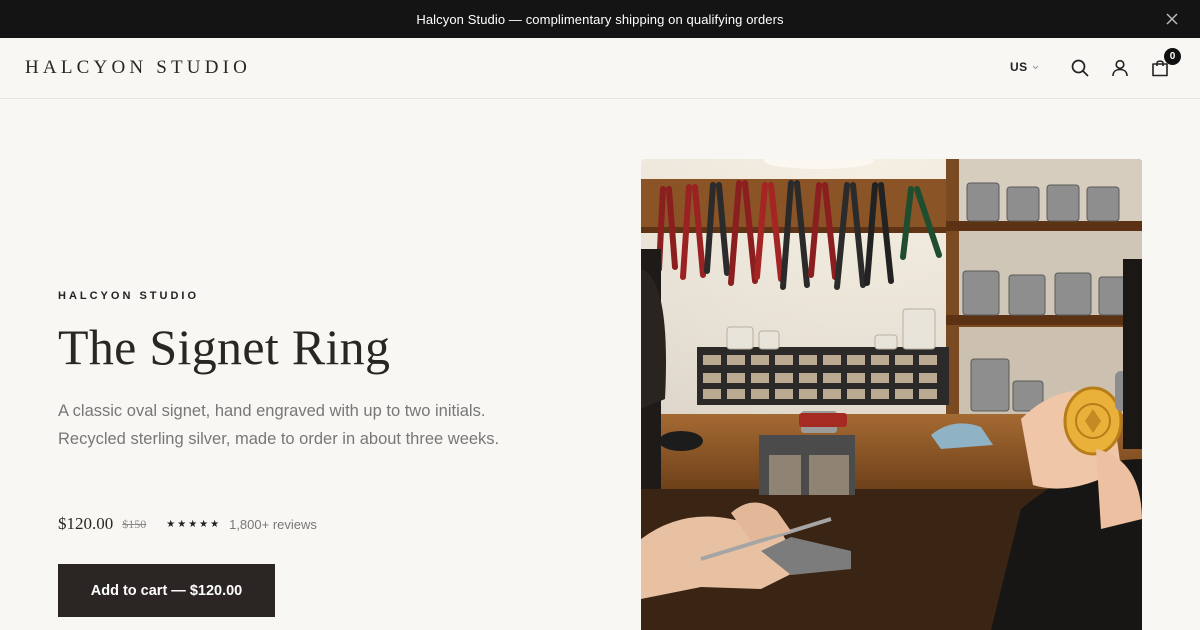 This screenshot has width=1200, height=630. Describe the element at coordinates (138, 68) in the screenshot. I see `site-logo: HALCYON STUDIO` at that location.